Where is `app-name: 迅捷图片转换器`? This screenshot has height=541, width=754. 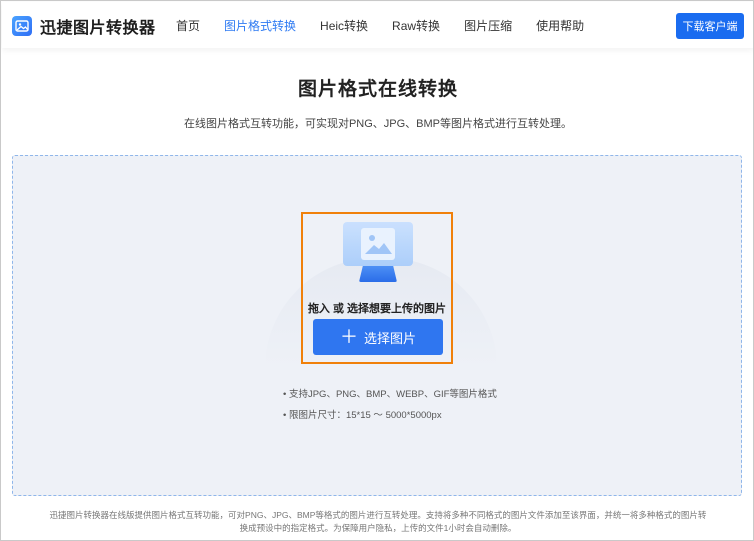 app-name: 迅捷图片转换器 is located at coordinates (98, 28).